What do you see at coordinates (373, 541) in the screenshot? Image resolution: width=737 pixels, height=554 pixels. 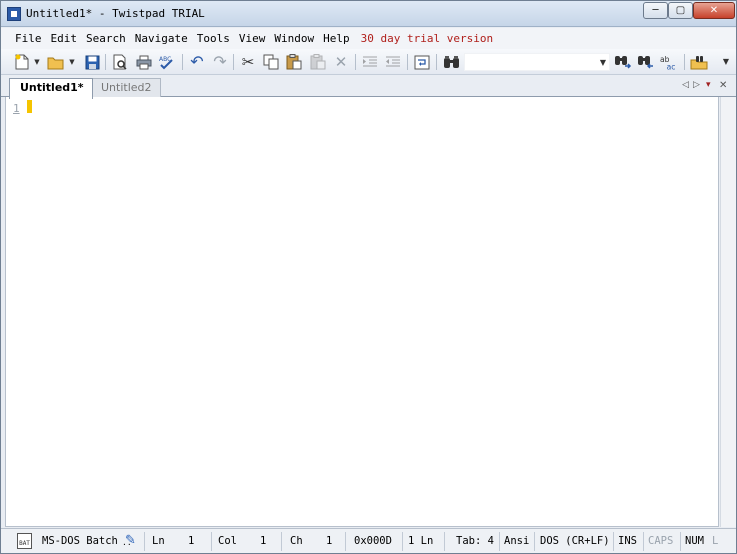 I see `char-code: 0x000D` at bounding box center [373, 541].